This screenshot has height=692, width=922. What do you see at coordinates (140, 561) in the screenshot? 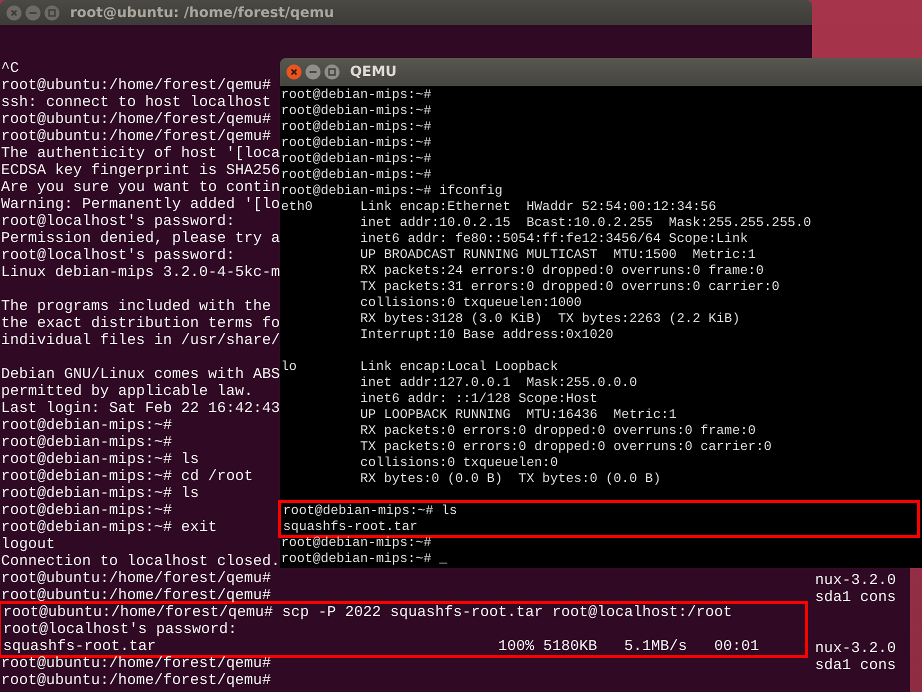
I see `terminal-line: Connection to localhost closed.` at bounding box center [140, 561].